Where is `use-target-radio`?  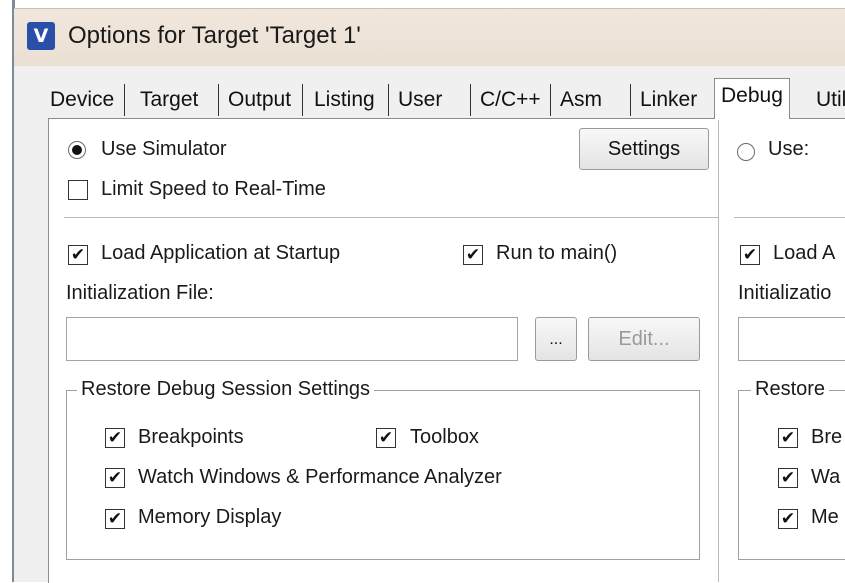 use-target-radio is located at coordinates (746, 152).